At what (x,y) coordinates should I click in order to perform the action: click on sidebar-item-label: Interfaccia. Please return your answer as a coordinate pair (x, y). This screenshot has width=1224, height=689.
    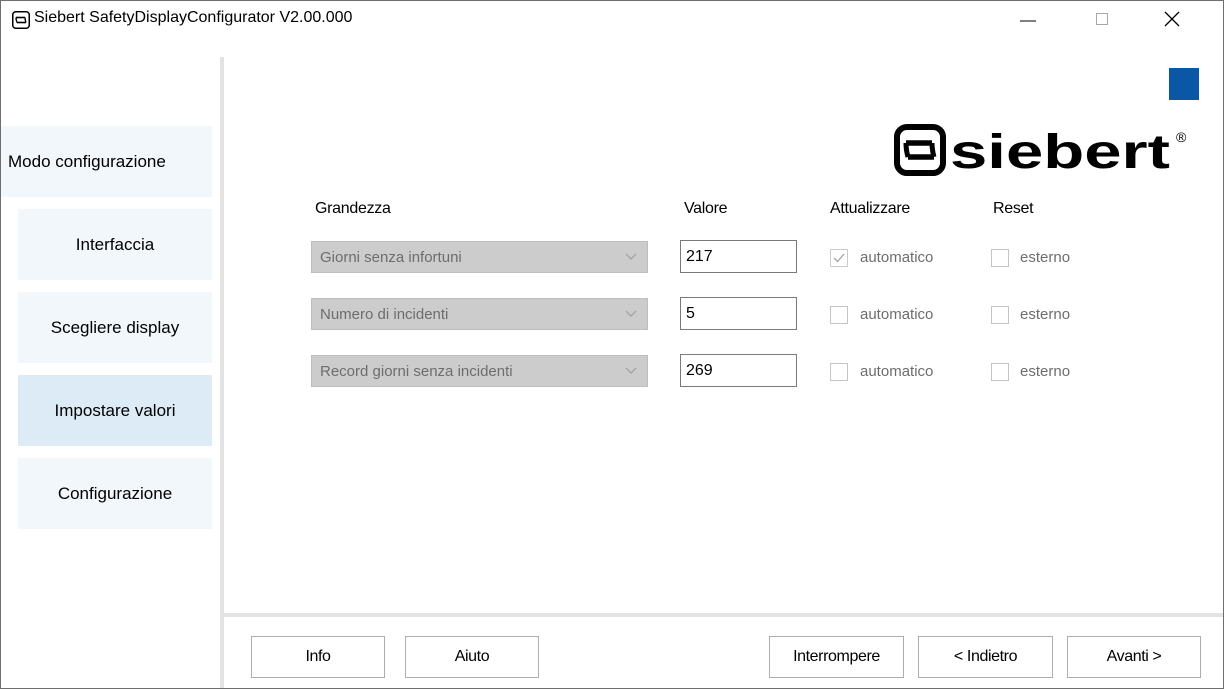
    Looking at the image, I should click on (115, 244).